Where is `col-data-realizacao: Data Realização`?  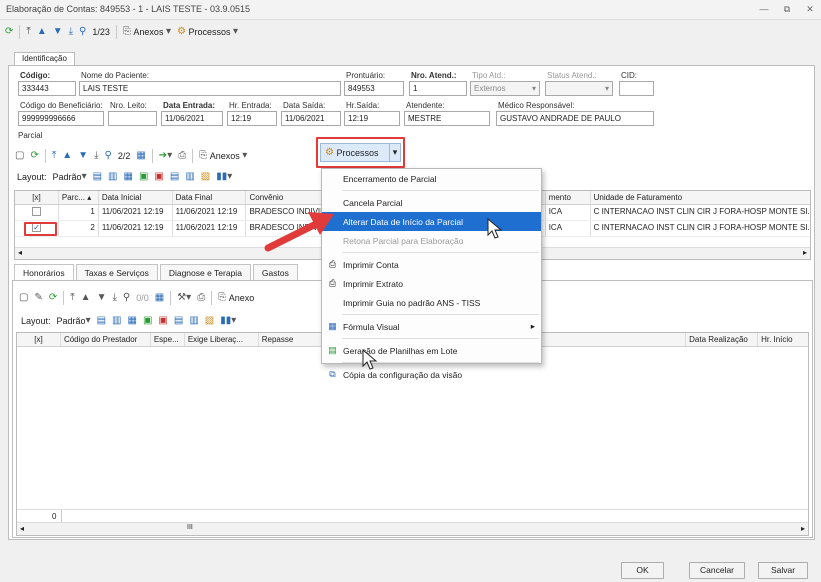
col-data-realizacao: Data Realização is located at coordinates (722, 339).